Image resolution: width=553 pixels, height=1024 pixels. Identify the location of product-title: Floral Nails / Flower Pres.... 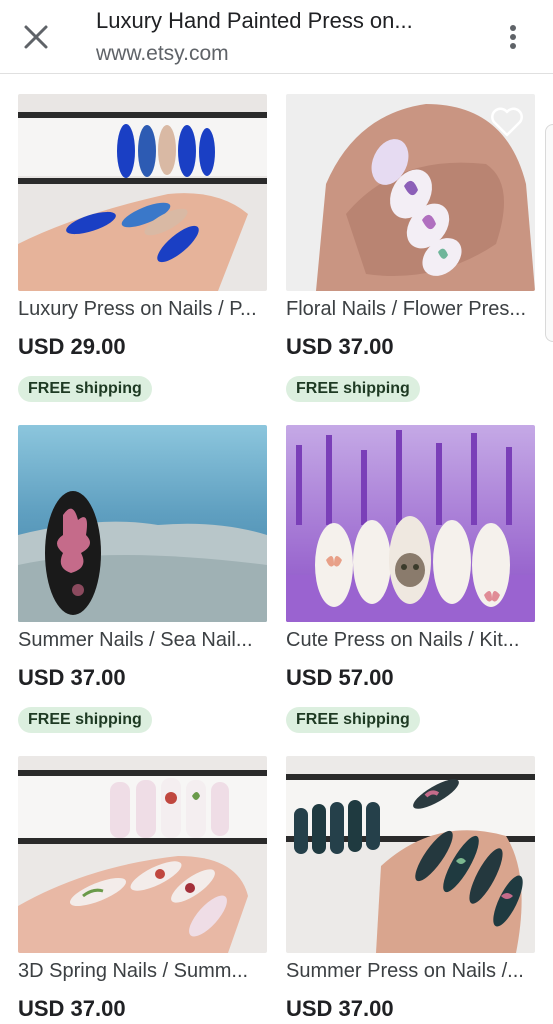
(410, 309).